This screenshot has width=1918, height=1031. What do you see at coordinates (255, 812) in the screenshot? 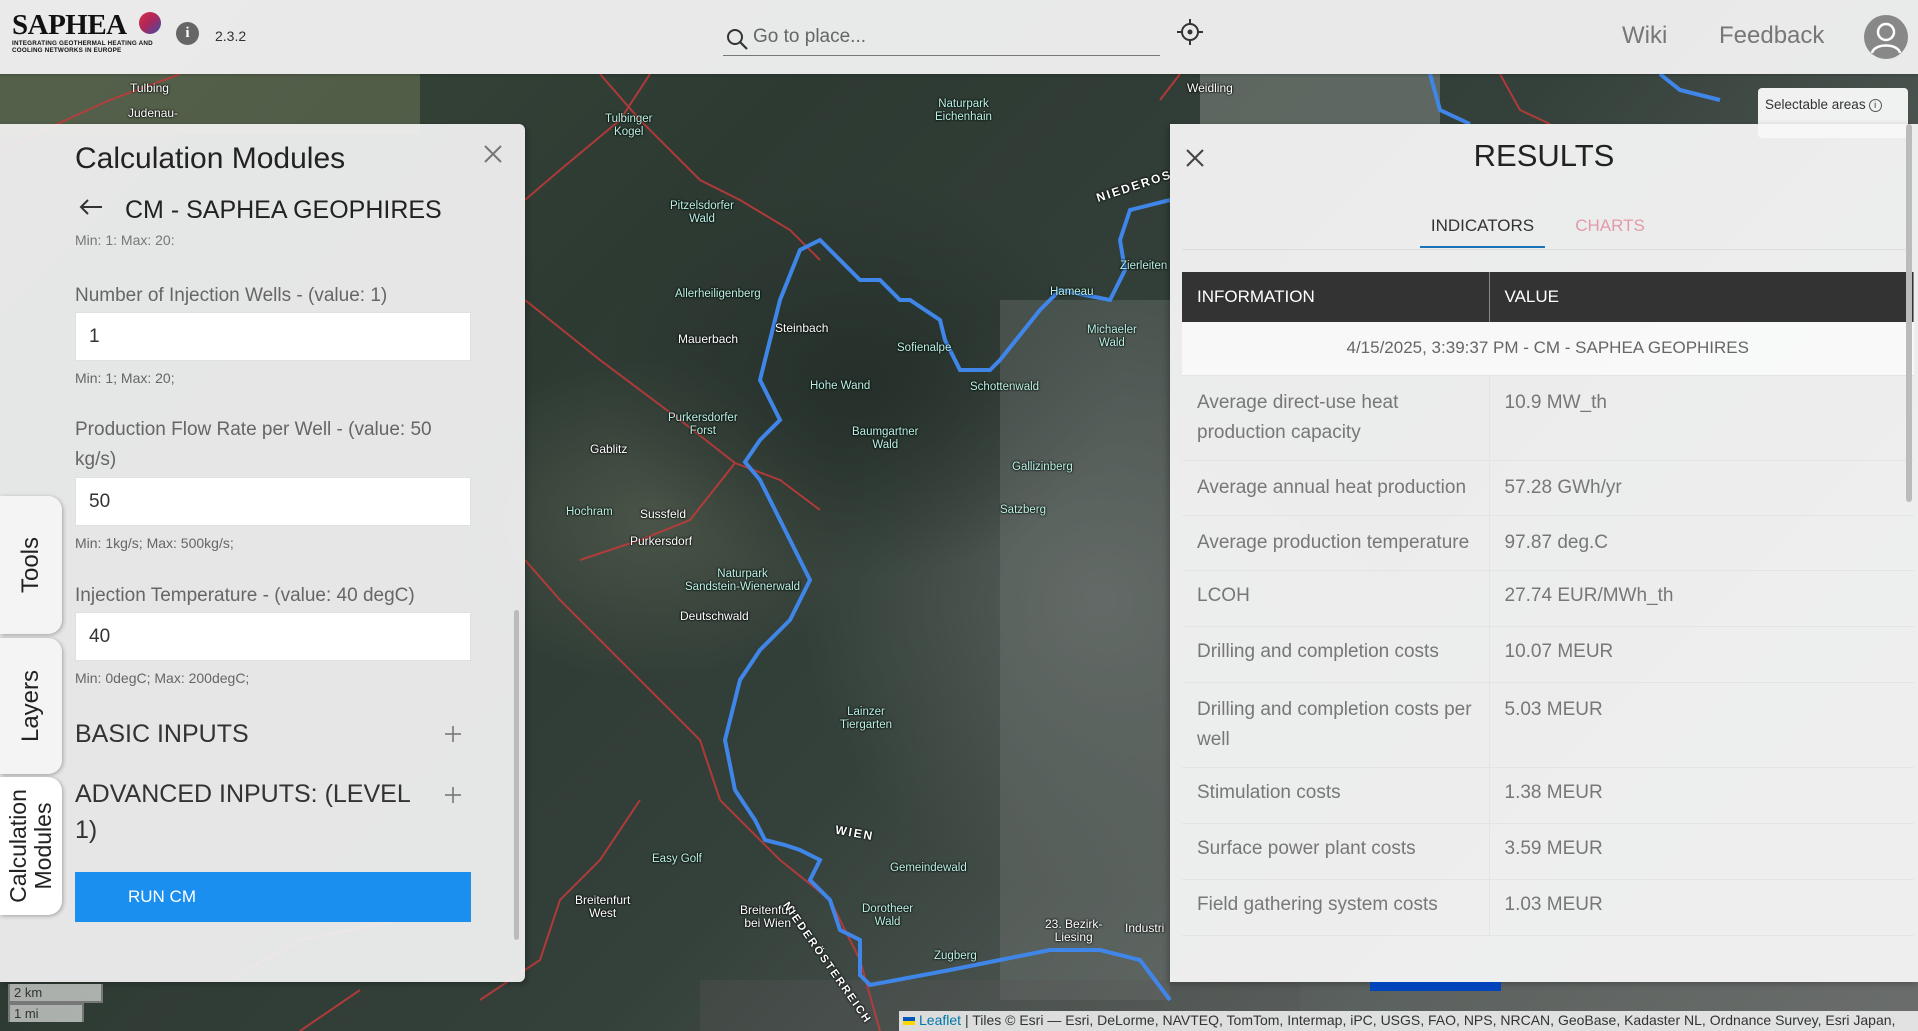
I see `advanced-inputs-section: ADVANCED INPUTS: (LEVEL 1)` at bounding box center [255, 812].